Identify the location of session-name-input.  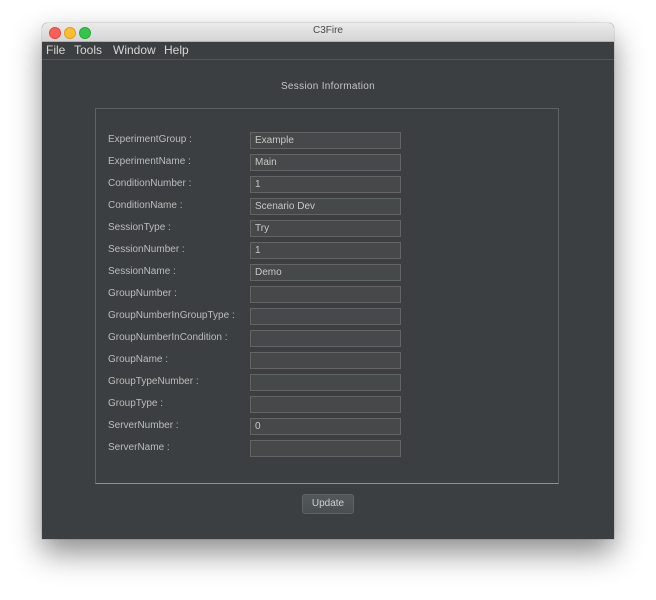
(325, 272).